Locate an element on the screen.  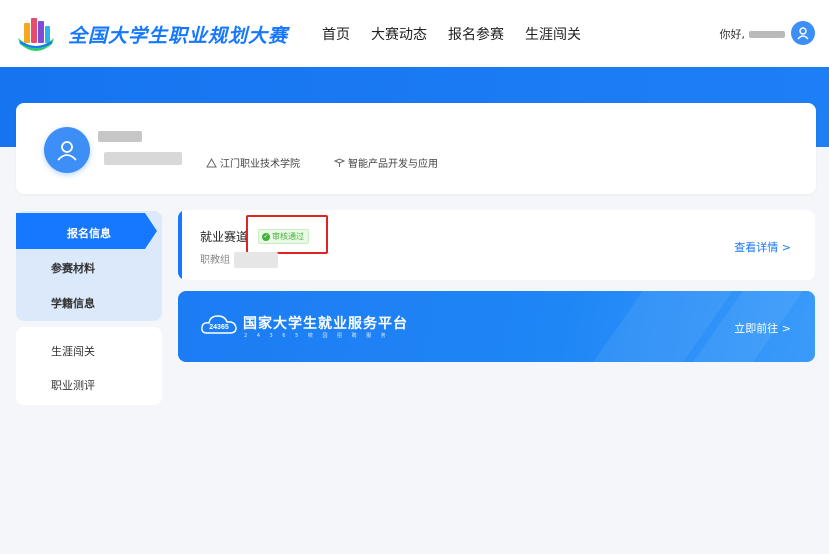
track-group-redacted is located at coordinates (256, 260).